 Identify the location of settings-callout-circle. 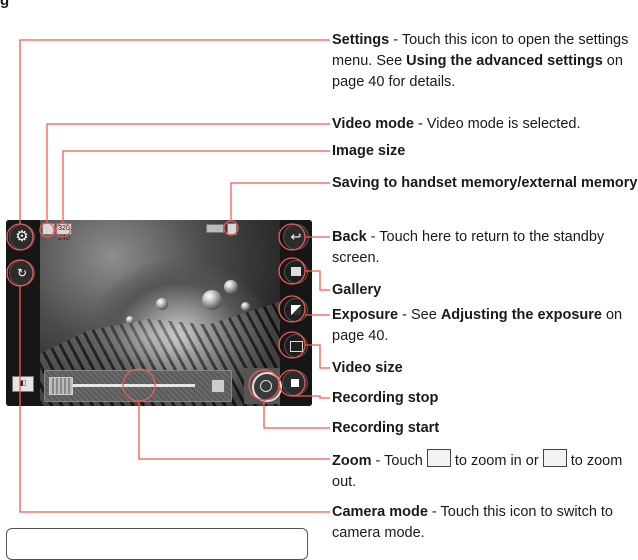
(20, 237).